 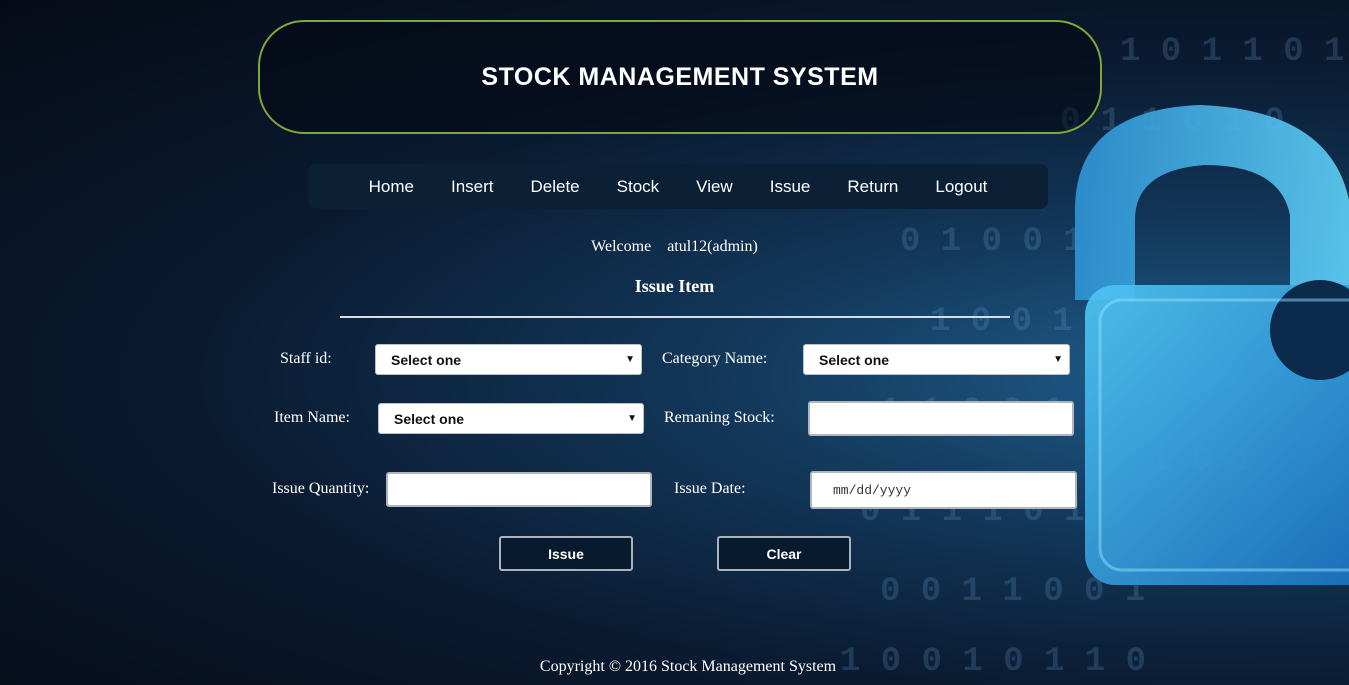 What do you see at coordinates (710, 488) in the screenshot?
I see `issue-date-label: Issue Date:` at bounding box center [710, 488].